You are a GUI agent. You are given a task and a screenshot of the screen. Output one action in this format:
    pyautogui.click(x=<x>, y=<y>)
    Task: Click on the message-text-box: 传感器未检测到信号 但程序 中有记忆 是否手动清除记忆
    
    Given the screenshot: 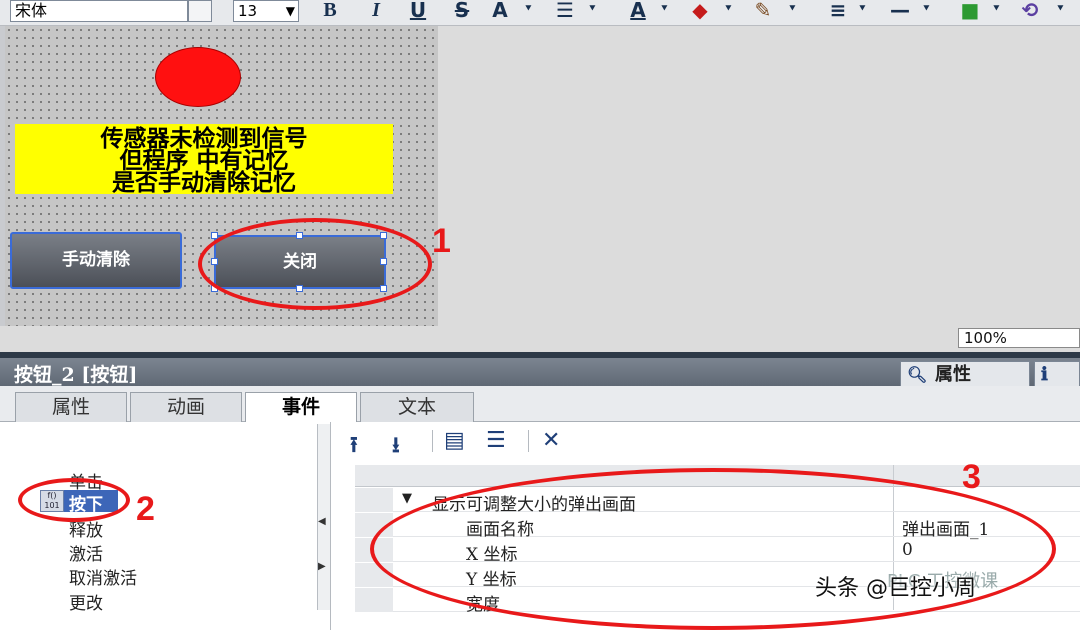 What is the action you would take?
    pyautogui.click(x=204, y=159)
    